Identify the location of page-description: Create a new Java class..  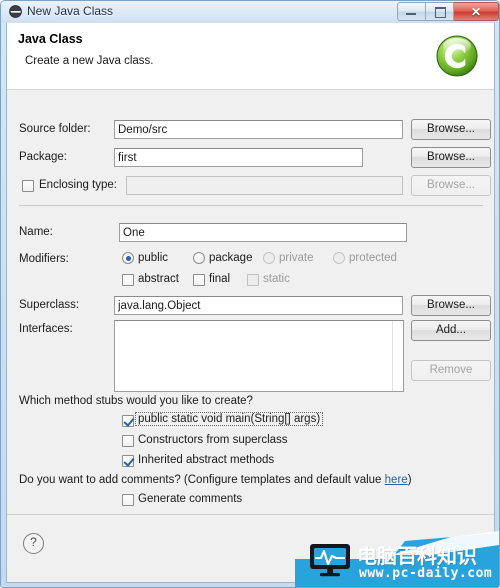
(89, 61).